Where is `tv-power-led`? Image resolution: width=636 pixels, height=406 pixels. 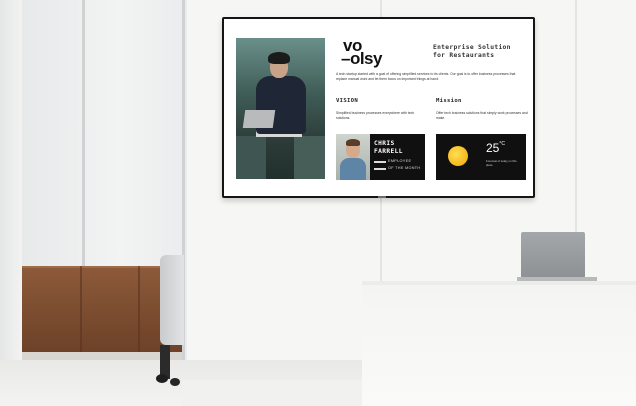 tv-power-led is located at coordinates (382, 197).